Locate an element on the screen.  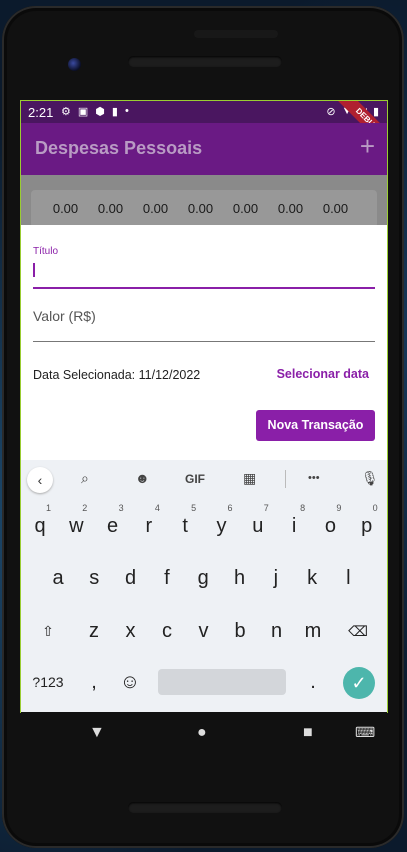
earpiece is located at coordinates (205, 61).